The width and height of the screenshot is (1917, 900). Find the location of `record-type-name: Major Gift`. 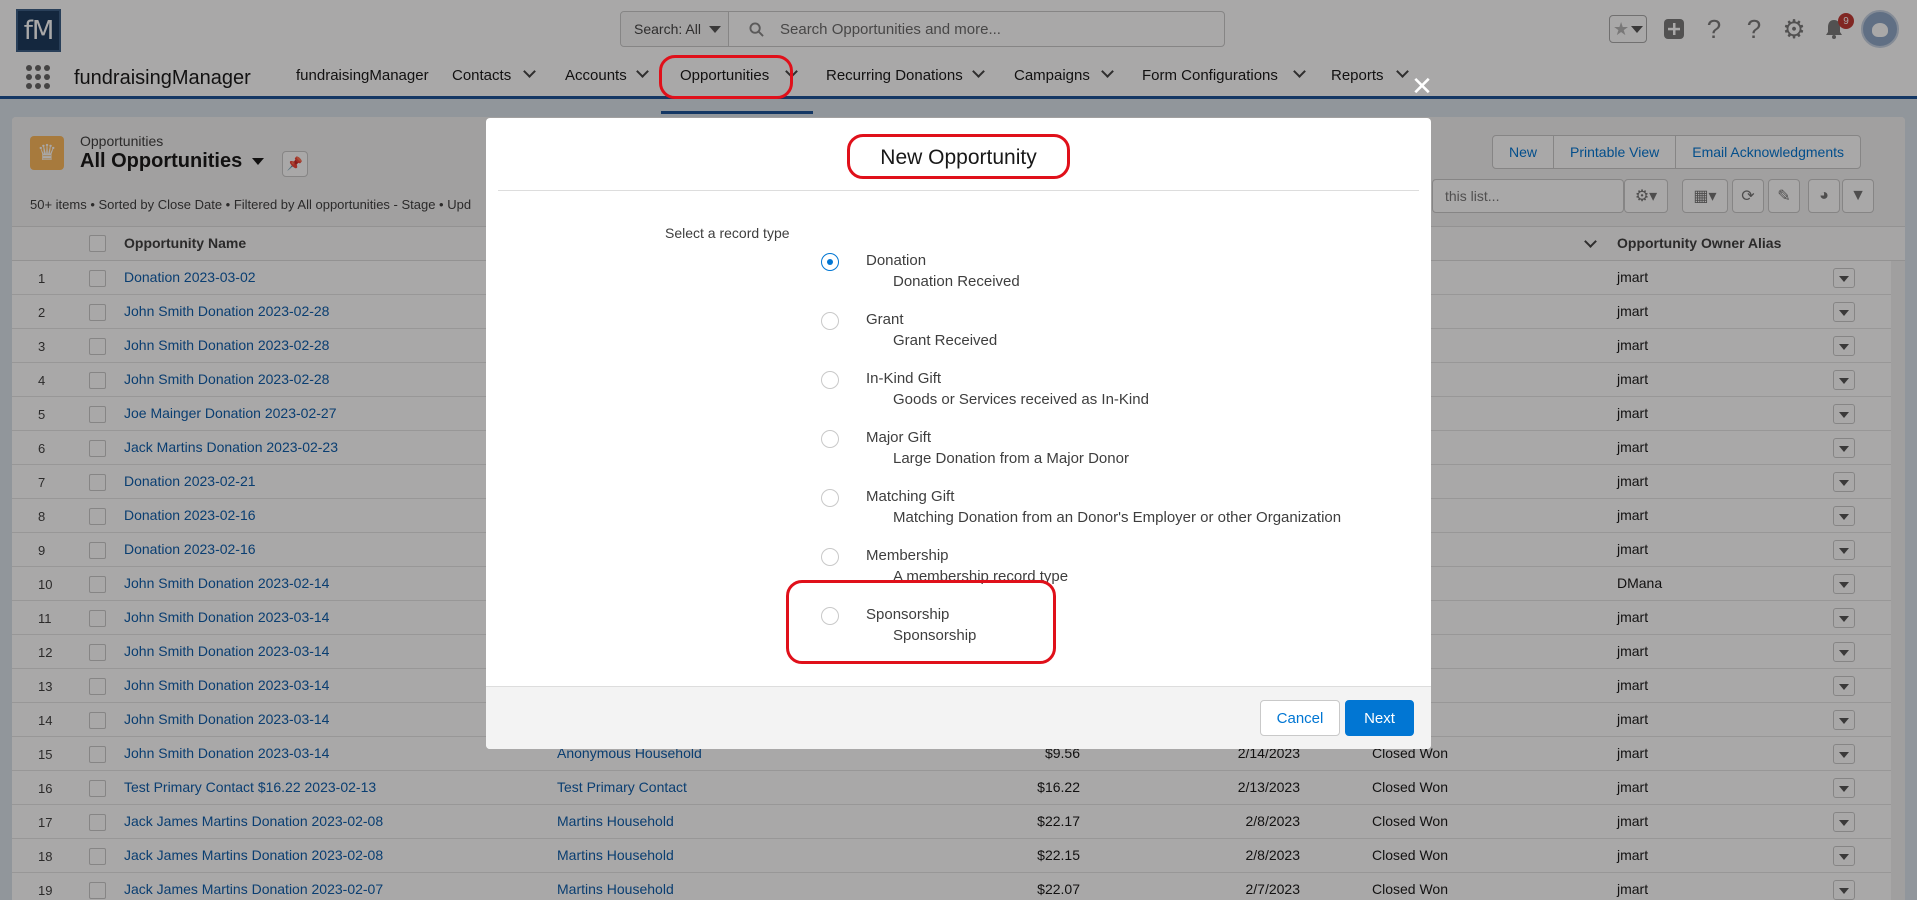

record-type-name: Major Gift is located at coordinates (899, 437).